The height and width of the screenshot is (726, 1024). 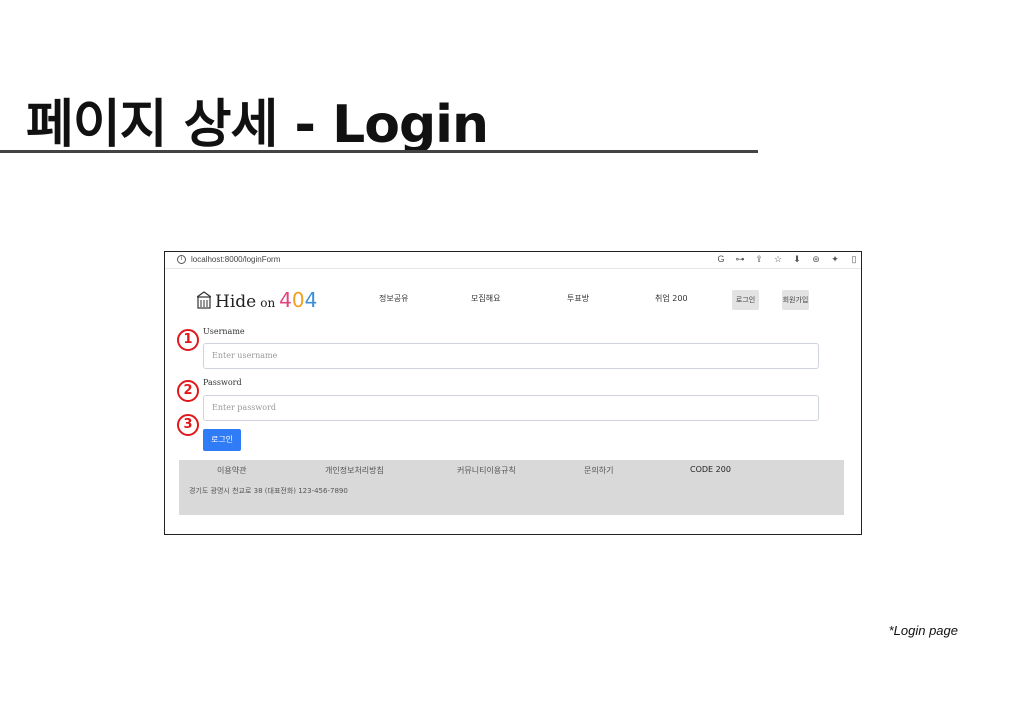 I want to click on annotation-marker-2: 2, so click(x=188, y=391).